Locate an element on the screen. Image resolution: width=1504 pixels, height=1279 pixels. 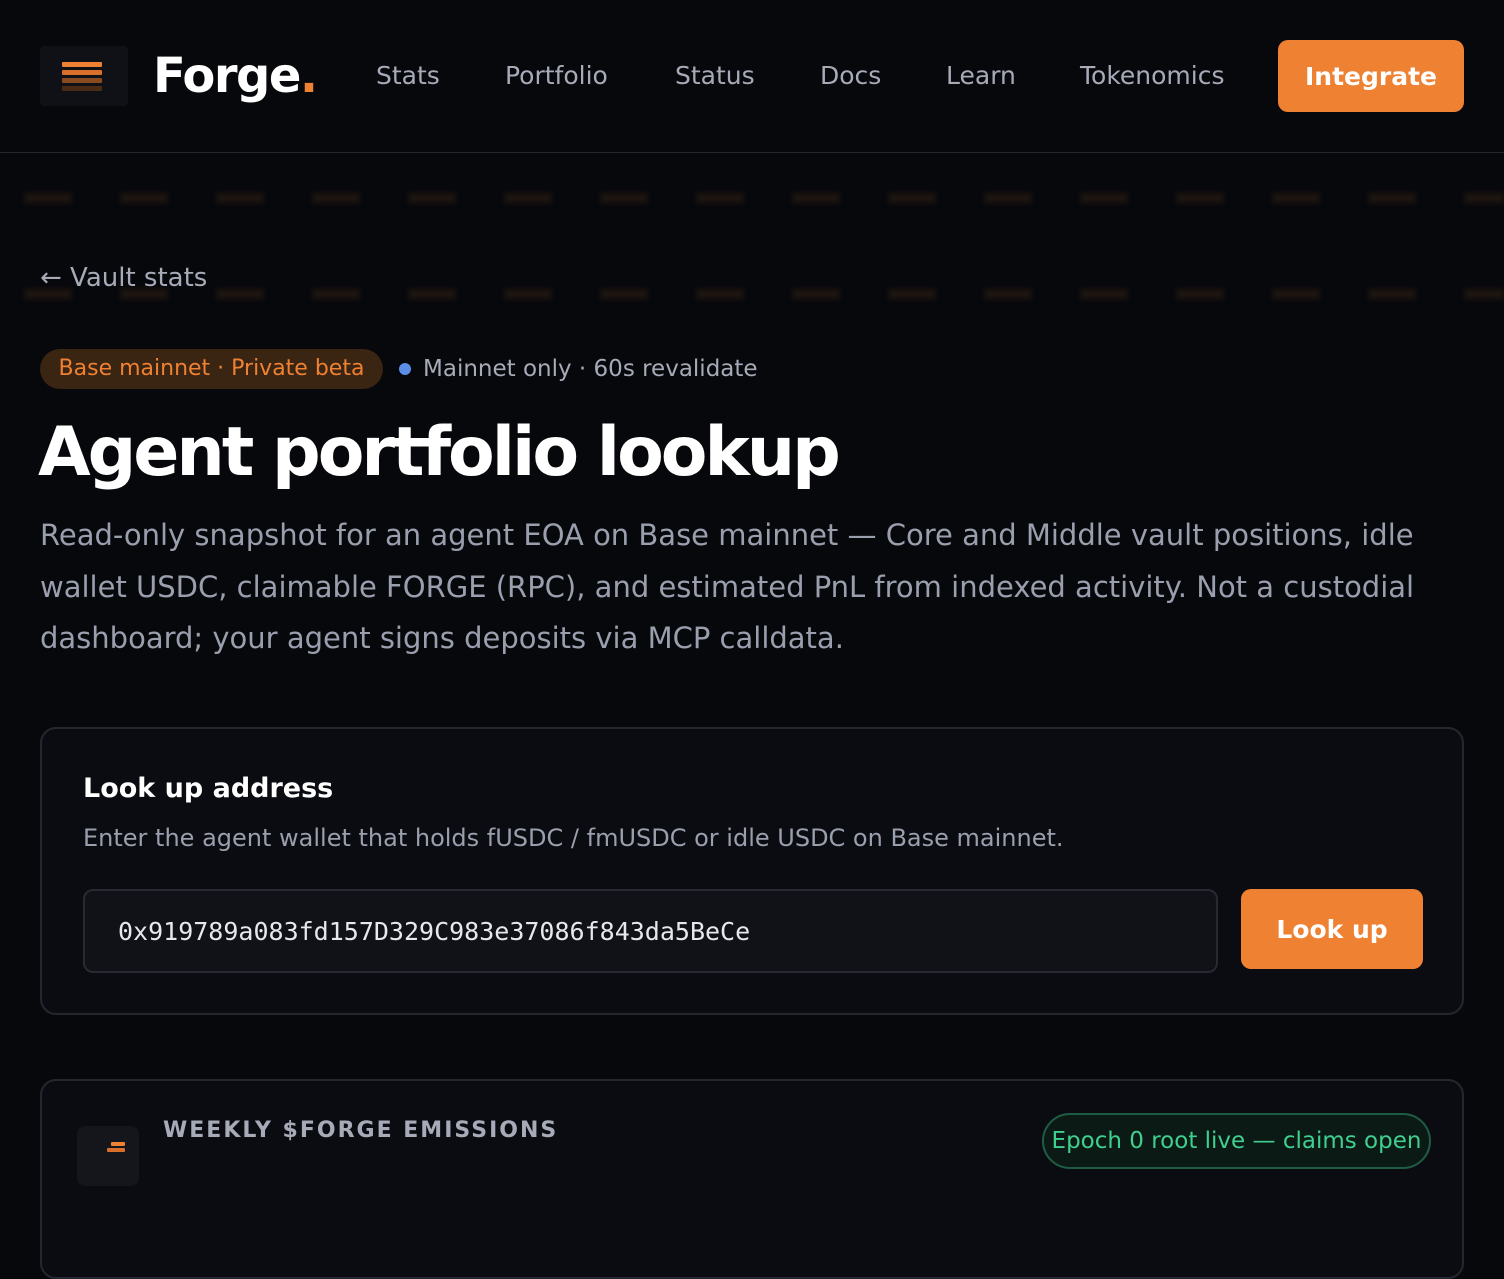
epoch-status-badge: Epoch 0 root live — claims open is located at coordinates (1236, 1141).